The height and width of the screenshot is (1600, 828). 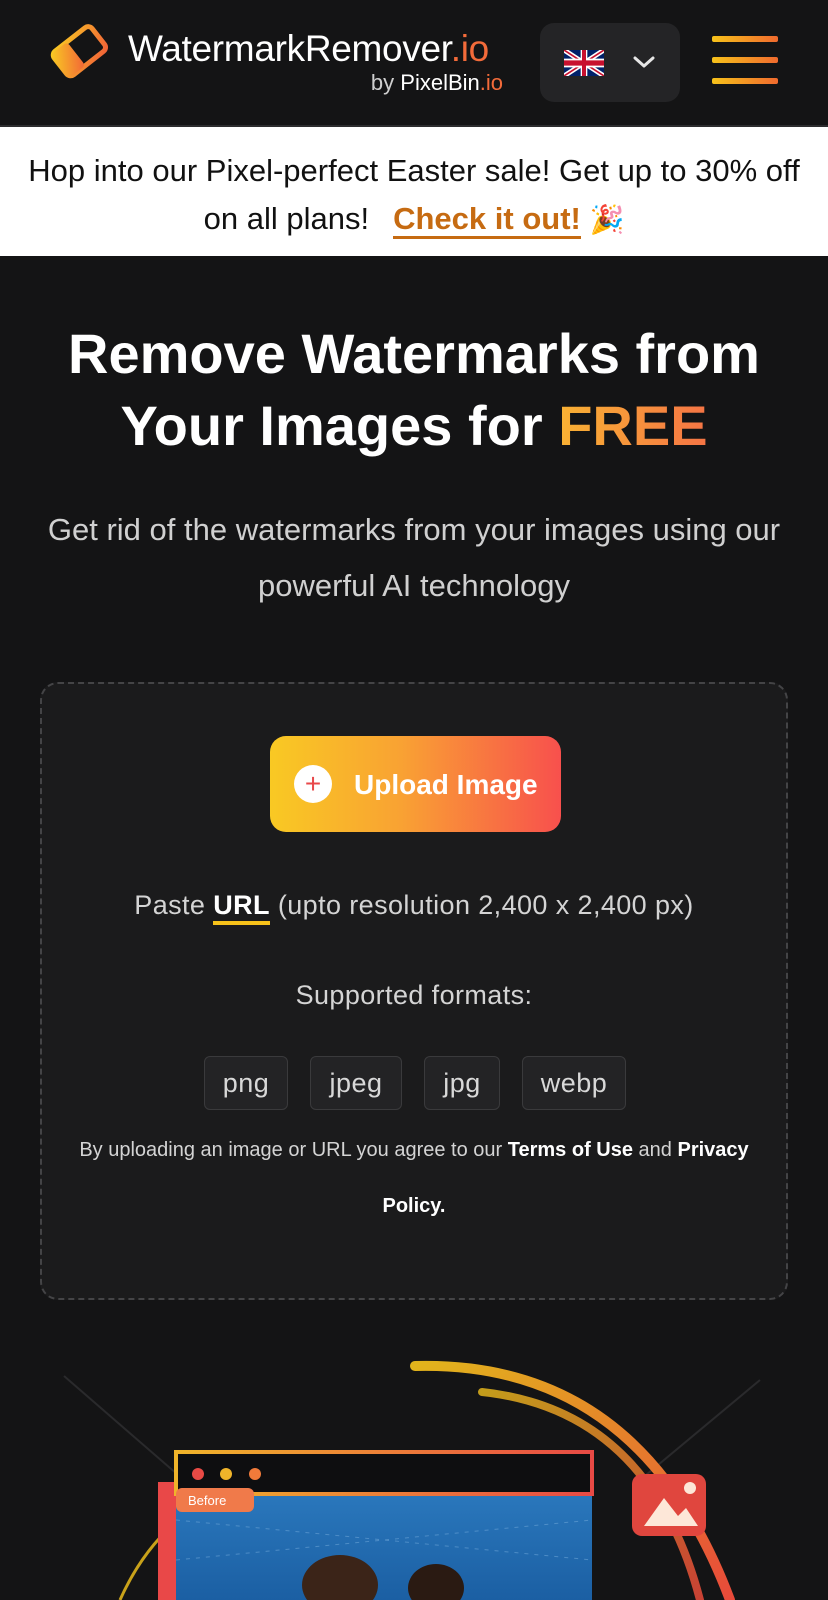 I want to click on plus-icon: +, so click(x=313, y=784).